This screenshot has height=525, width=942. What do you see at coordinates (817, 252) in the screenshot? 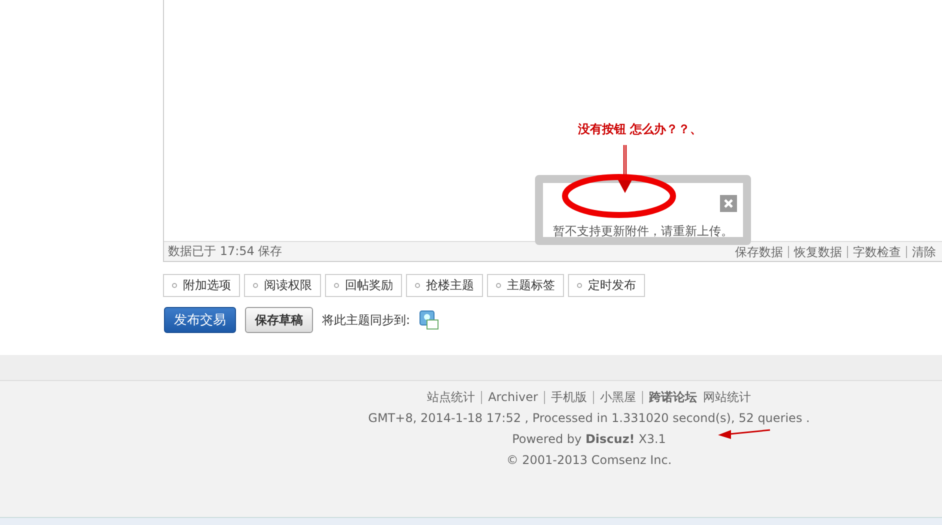
I see `editor-link: 恢复数据` at bounding box center [817, 252].